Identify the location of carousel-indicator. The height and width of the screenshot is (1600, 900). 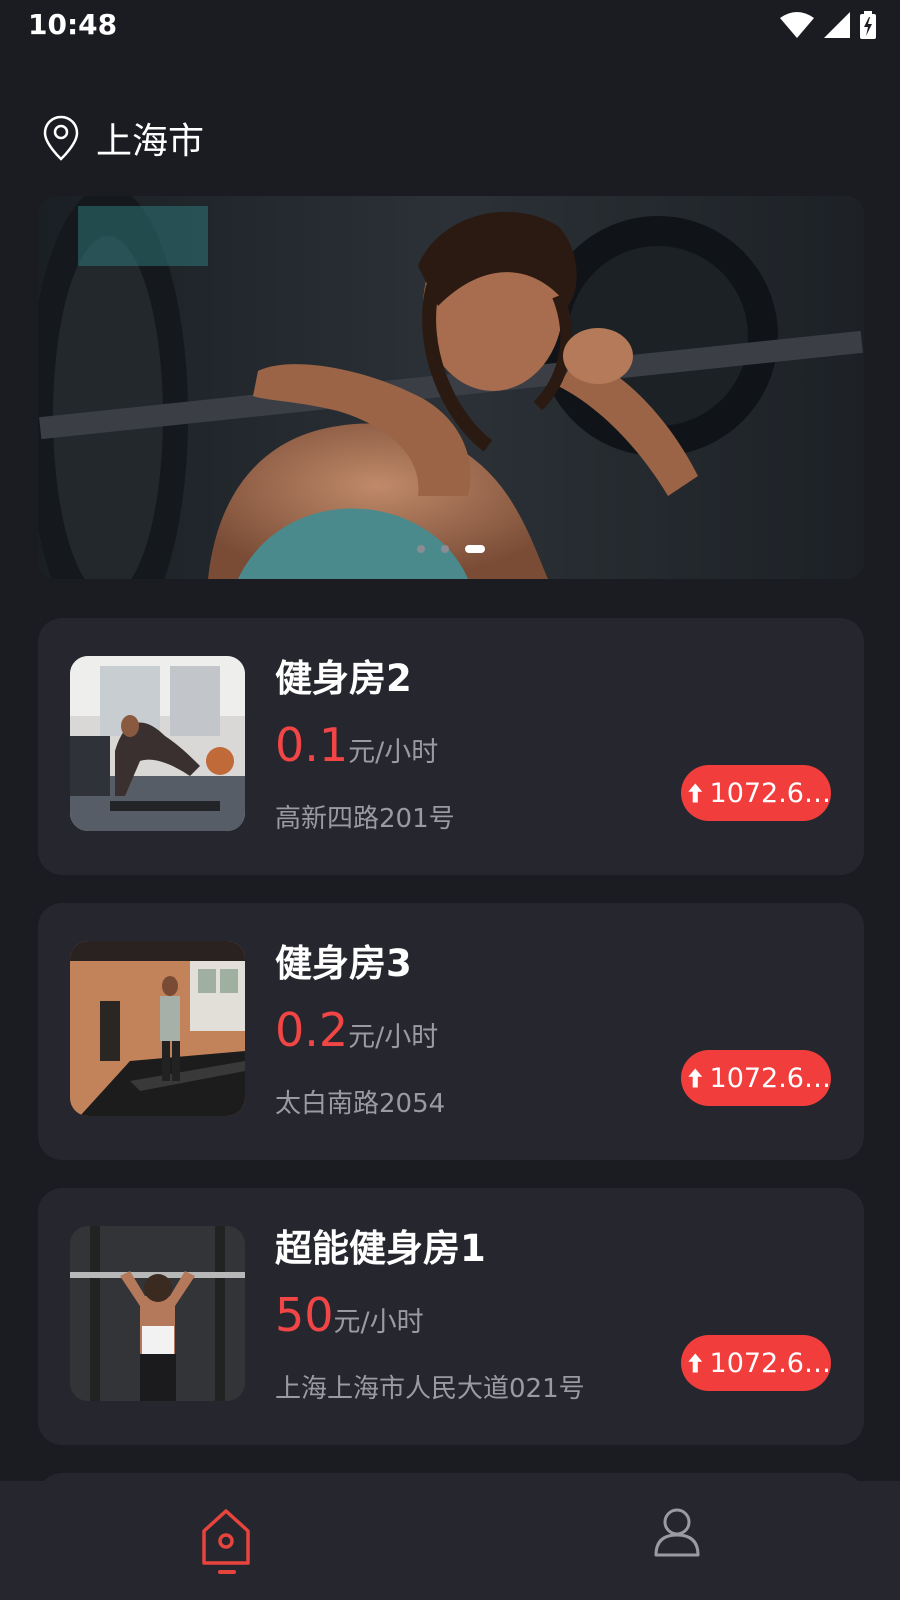
(451, 549).